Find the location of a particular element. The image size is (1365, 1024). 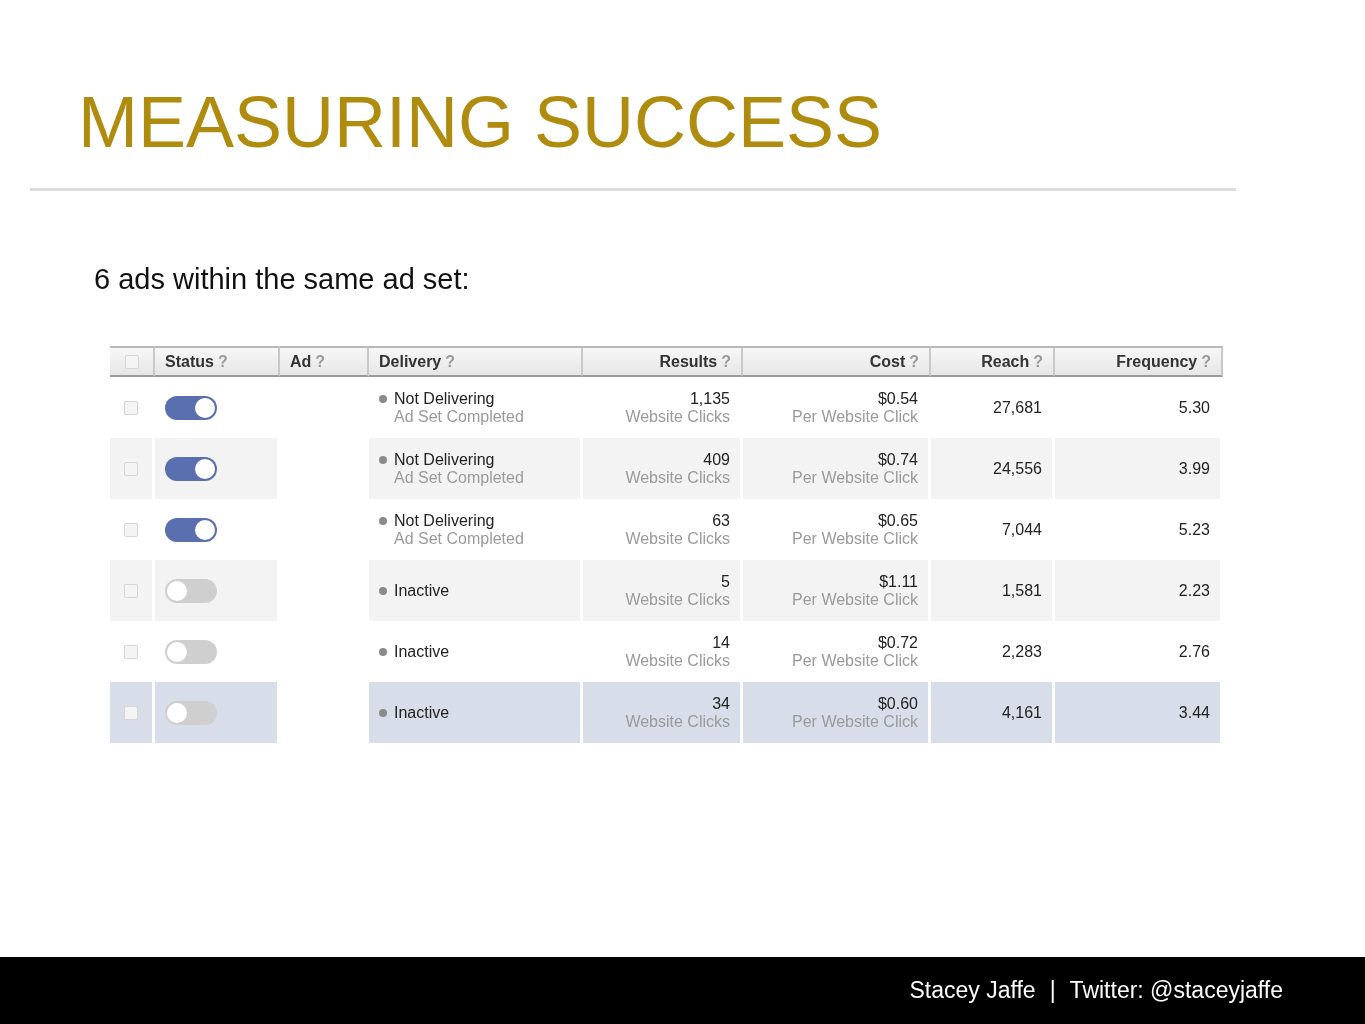

column-header: Cost ? is located at coordinates (837, 361).